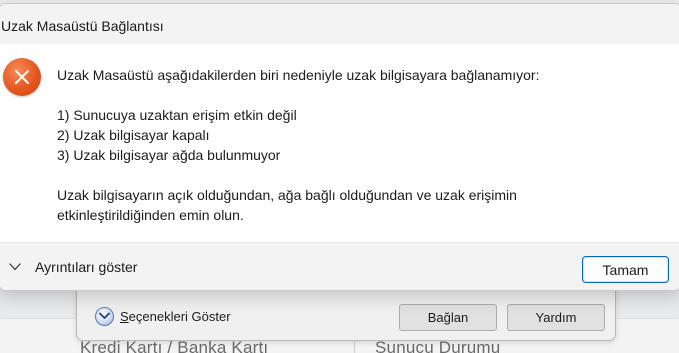  I want to click on dialog-footer: Ayrıntıları göster Tamam, so click(339, 266).